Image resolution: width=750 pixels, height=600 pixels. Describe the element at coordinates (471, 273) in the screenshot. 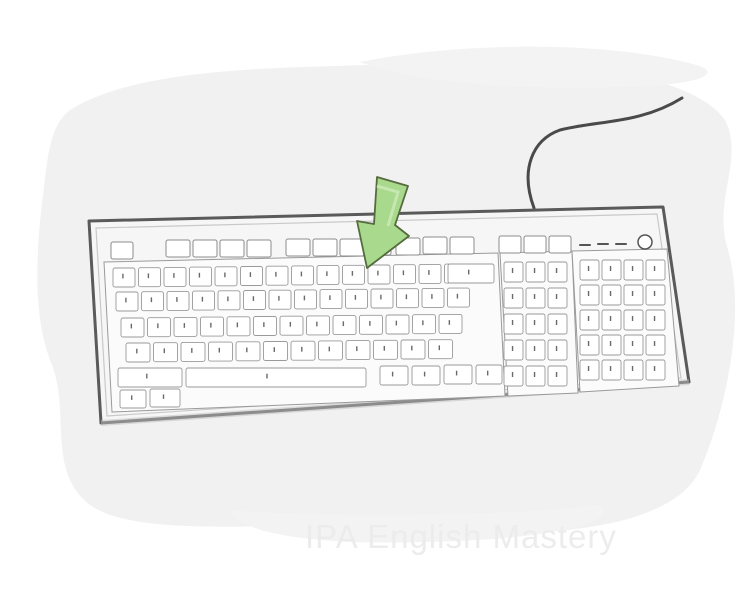

I see `backspace-key` at that location.